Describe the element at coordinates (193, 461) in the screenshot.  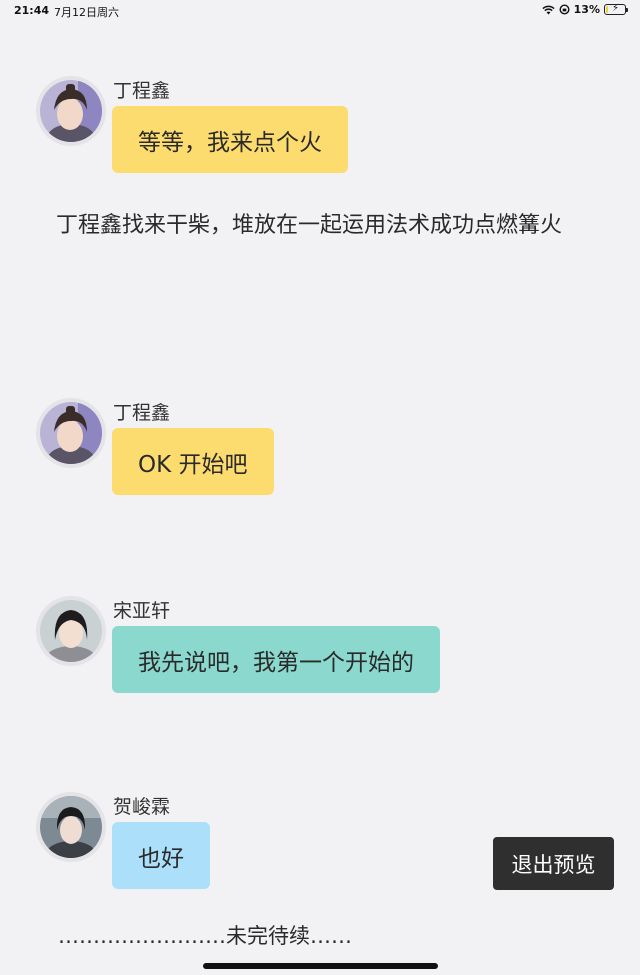
I see `message-bubble: OK 开始吧` at that location.